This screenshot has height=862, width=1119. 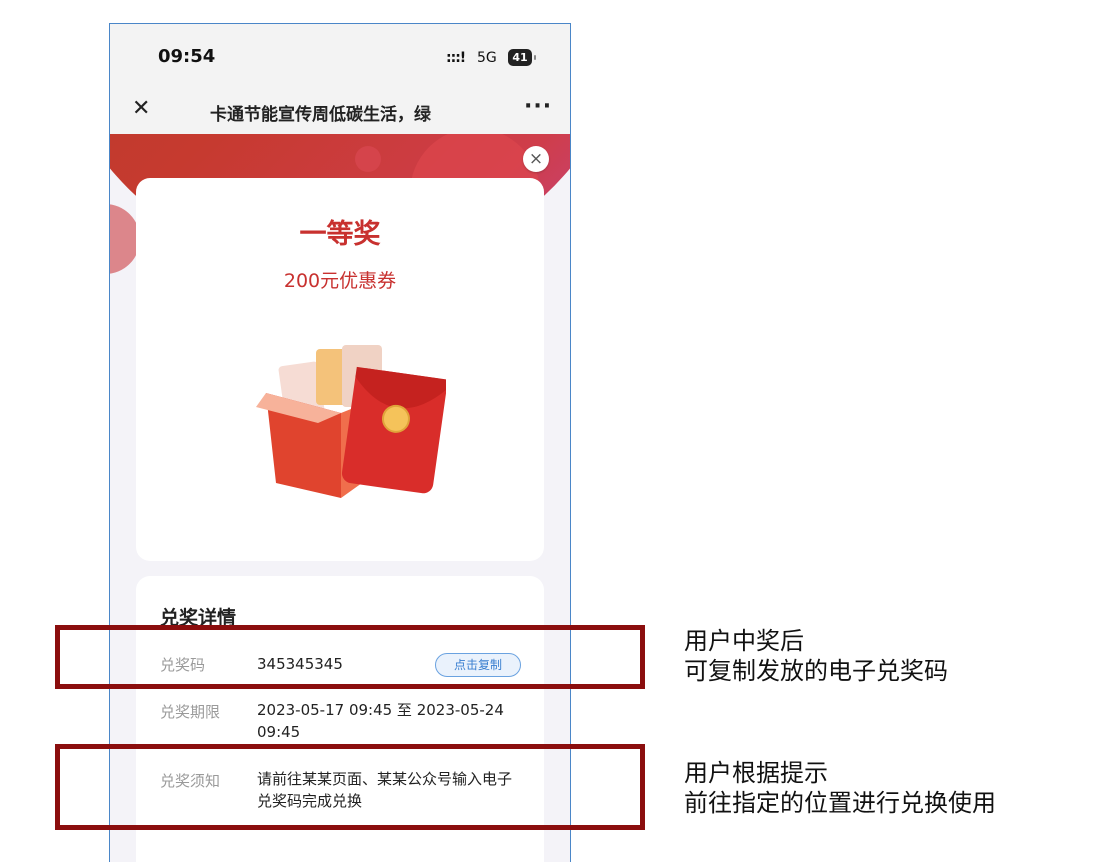 What do you see at coordinates (744, 641) in the screenshot?
I see `annotation-line: 用户中奖后` at bounding box center [744, 641].